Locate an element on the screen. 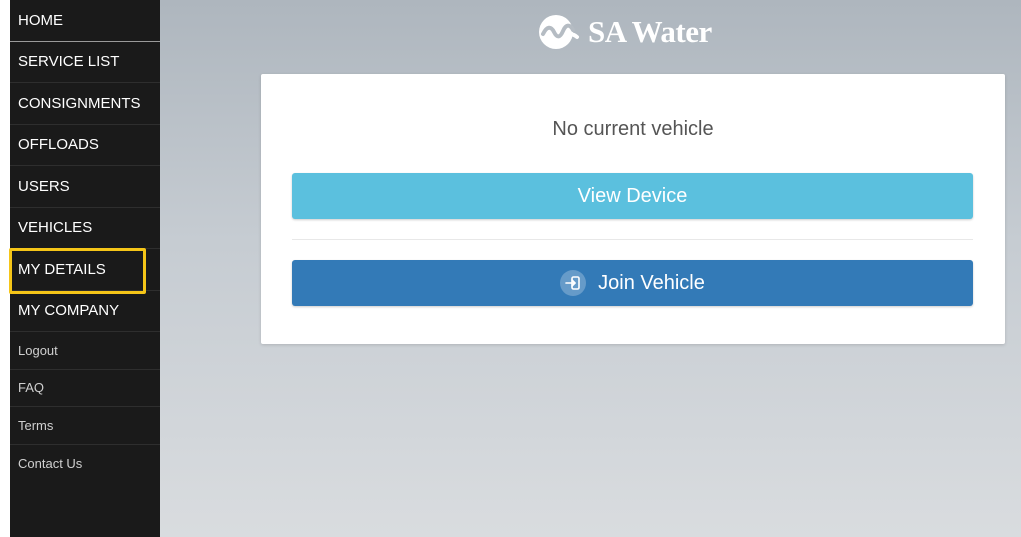 The image size is (1021, 537). sidebar-item-label: FAQ is located at coordinates (31, 388).